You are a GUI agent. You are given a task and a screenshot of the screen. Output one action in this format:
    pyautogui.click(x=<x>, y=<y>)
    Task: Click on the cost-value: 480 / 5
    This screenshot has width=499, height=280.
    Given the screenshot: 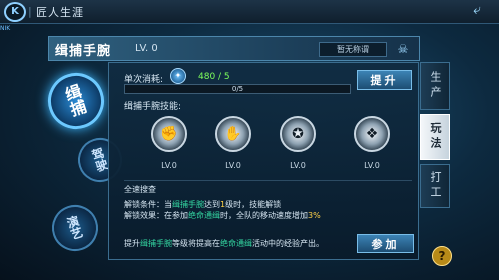 What is the action you would take?
    pyautogui.click(x=214, y=77)
    